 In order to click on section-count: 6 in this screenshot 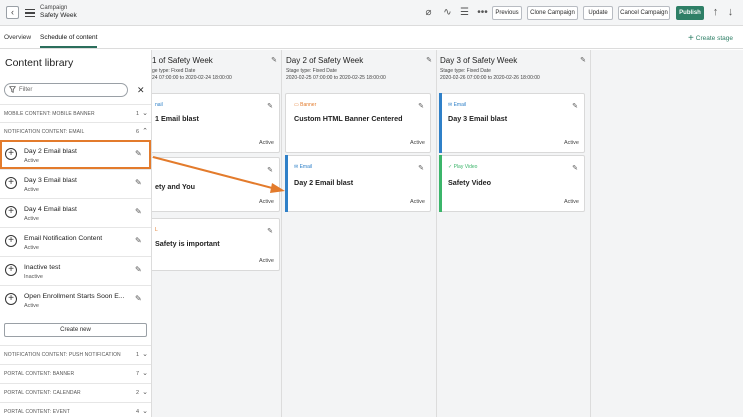, I will do `click(137, 132)`.